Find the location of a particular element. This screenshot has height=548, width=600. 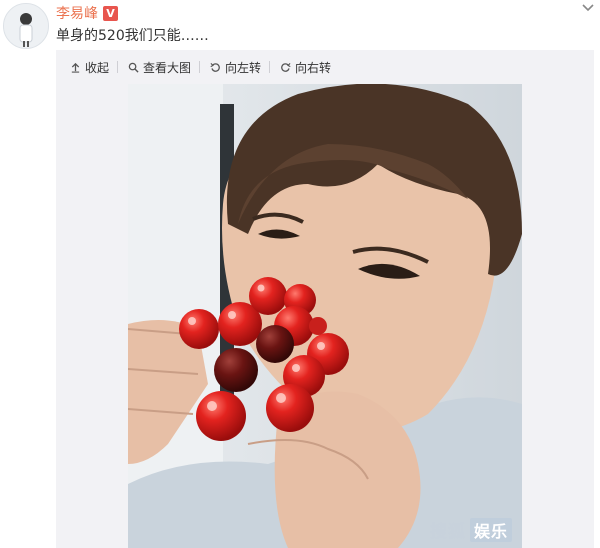

verified-badge-icon: V is located at coordinates (110, 13).